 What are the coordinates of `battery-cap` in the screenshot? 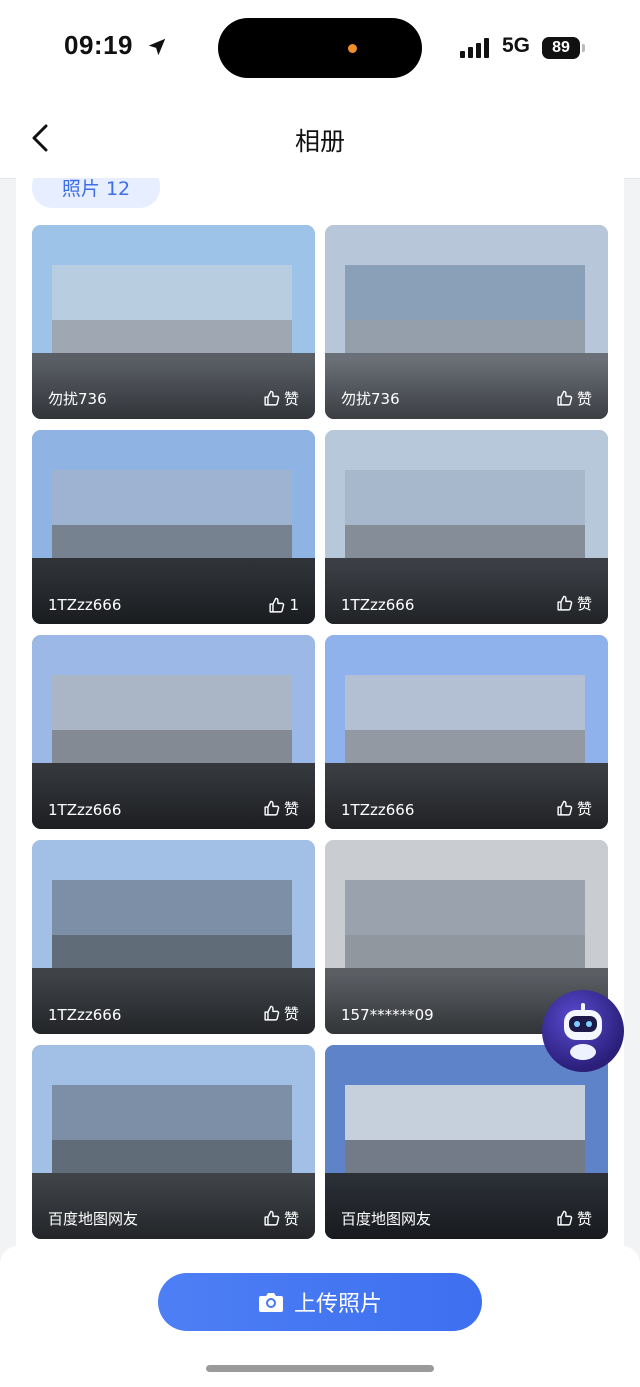 It's located at (583, 48).